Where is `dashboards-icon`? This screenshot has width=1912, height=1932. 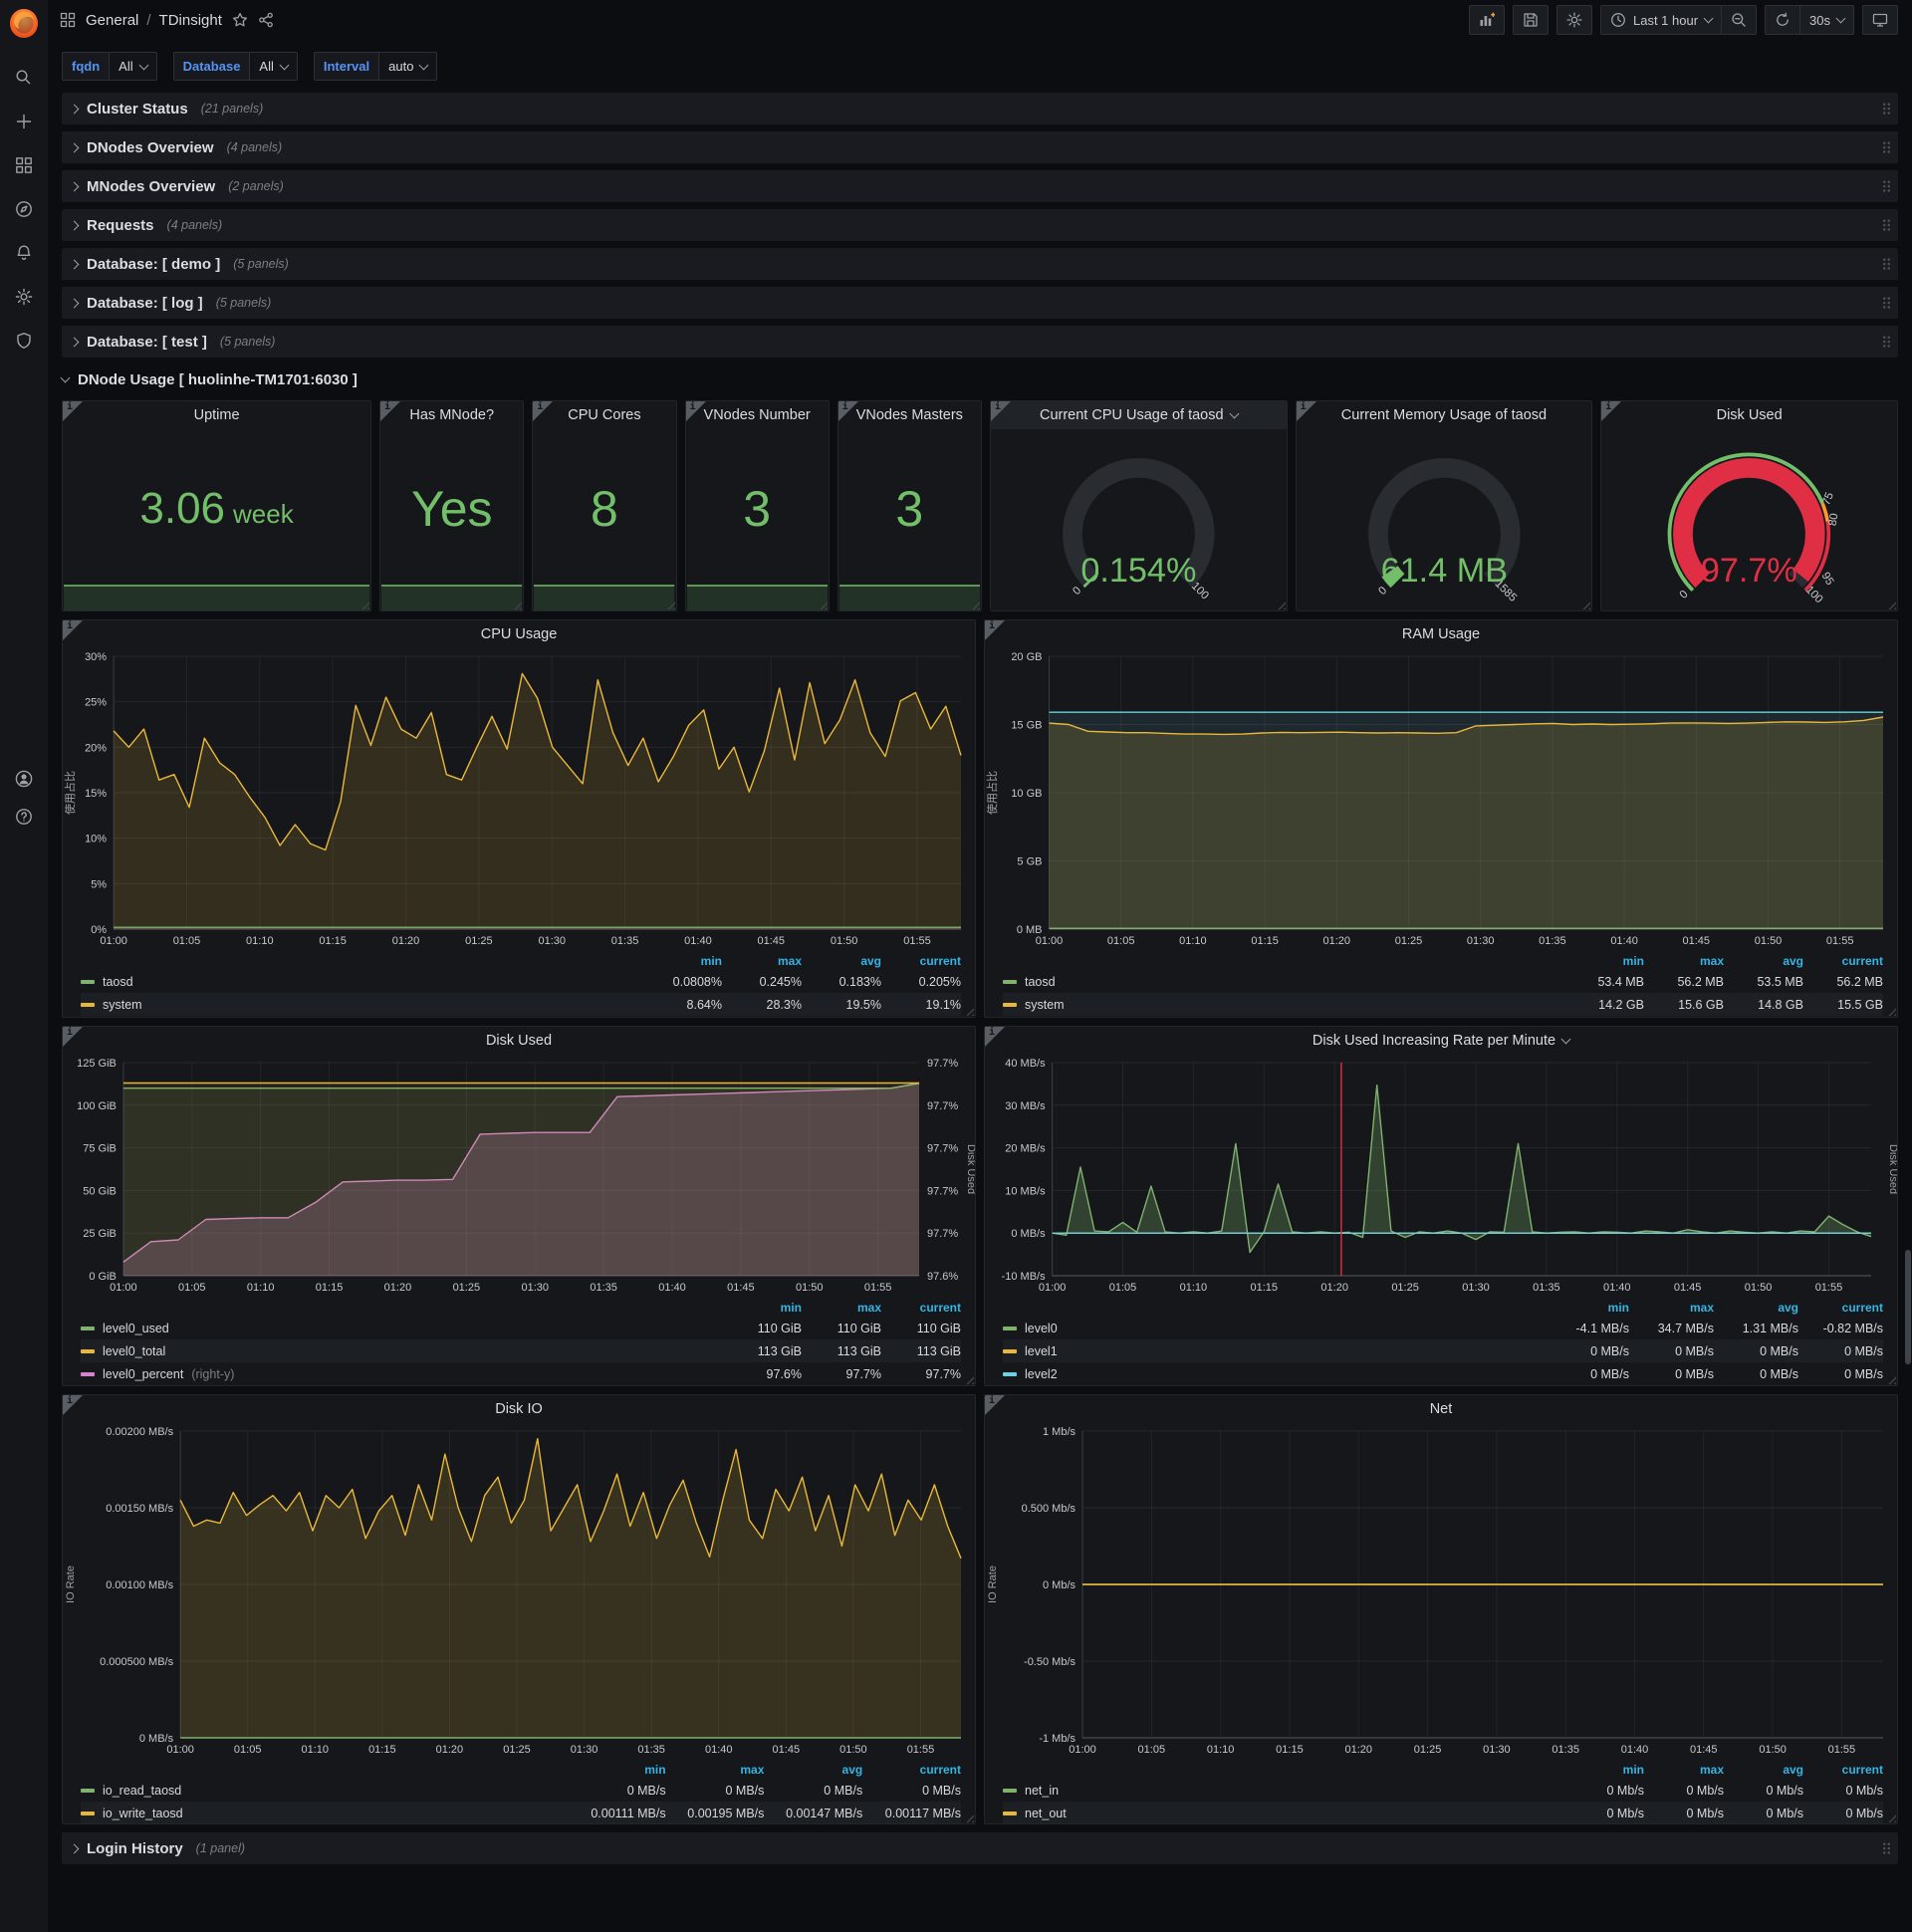
dashboards-icon is located at coordinates (24, 165).